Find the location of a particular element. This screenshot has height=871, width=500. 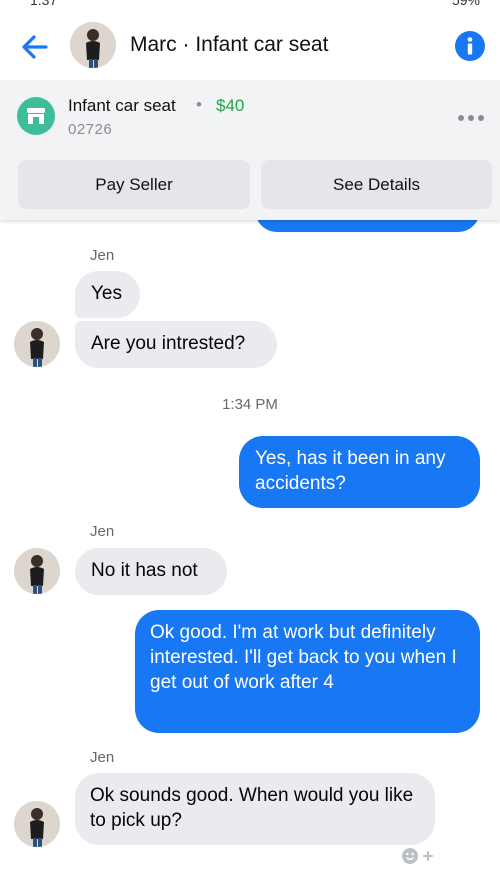

message-bubble-outgoing: Yes, has it been in any accidents? is located at coordinates (359, 472).